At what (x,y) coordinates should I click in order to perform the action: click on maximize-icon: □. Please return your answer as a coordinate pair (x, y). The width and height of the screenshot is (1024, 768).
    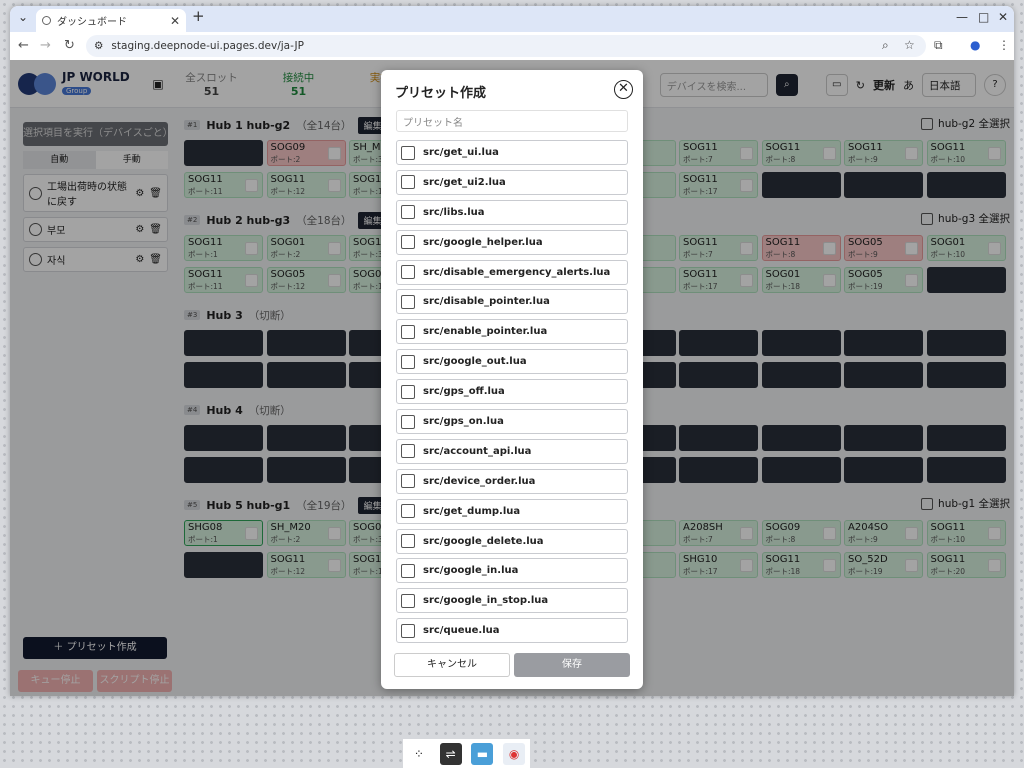
    Looking at the image, I should click on (983, 17).